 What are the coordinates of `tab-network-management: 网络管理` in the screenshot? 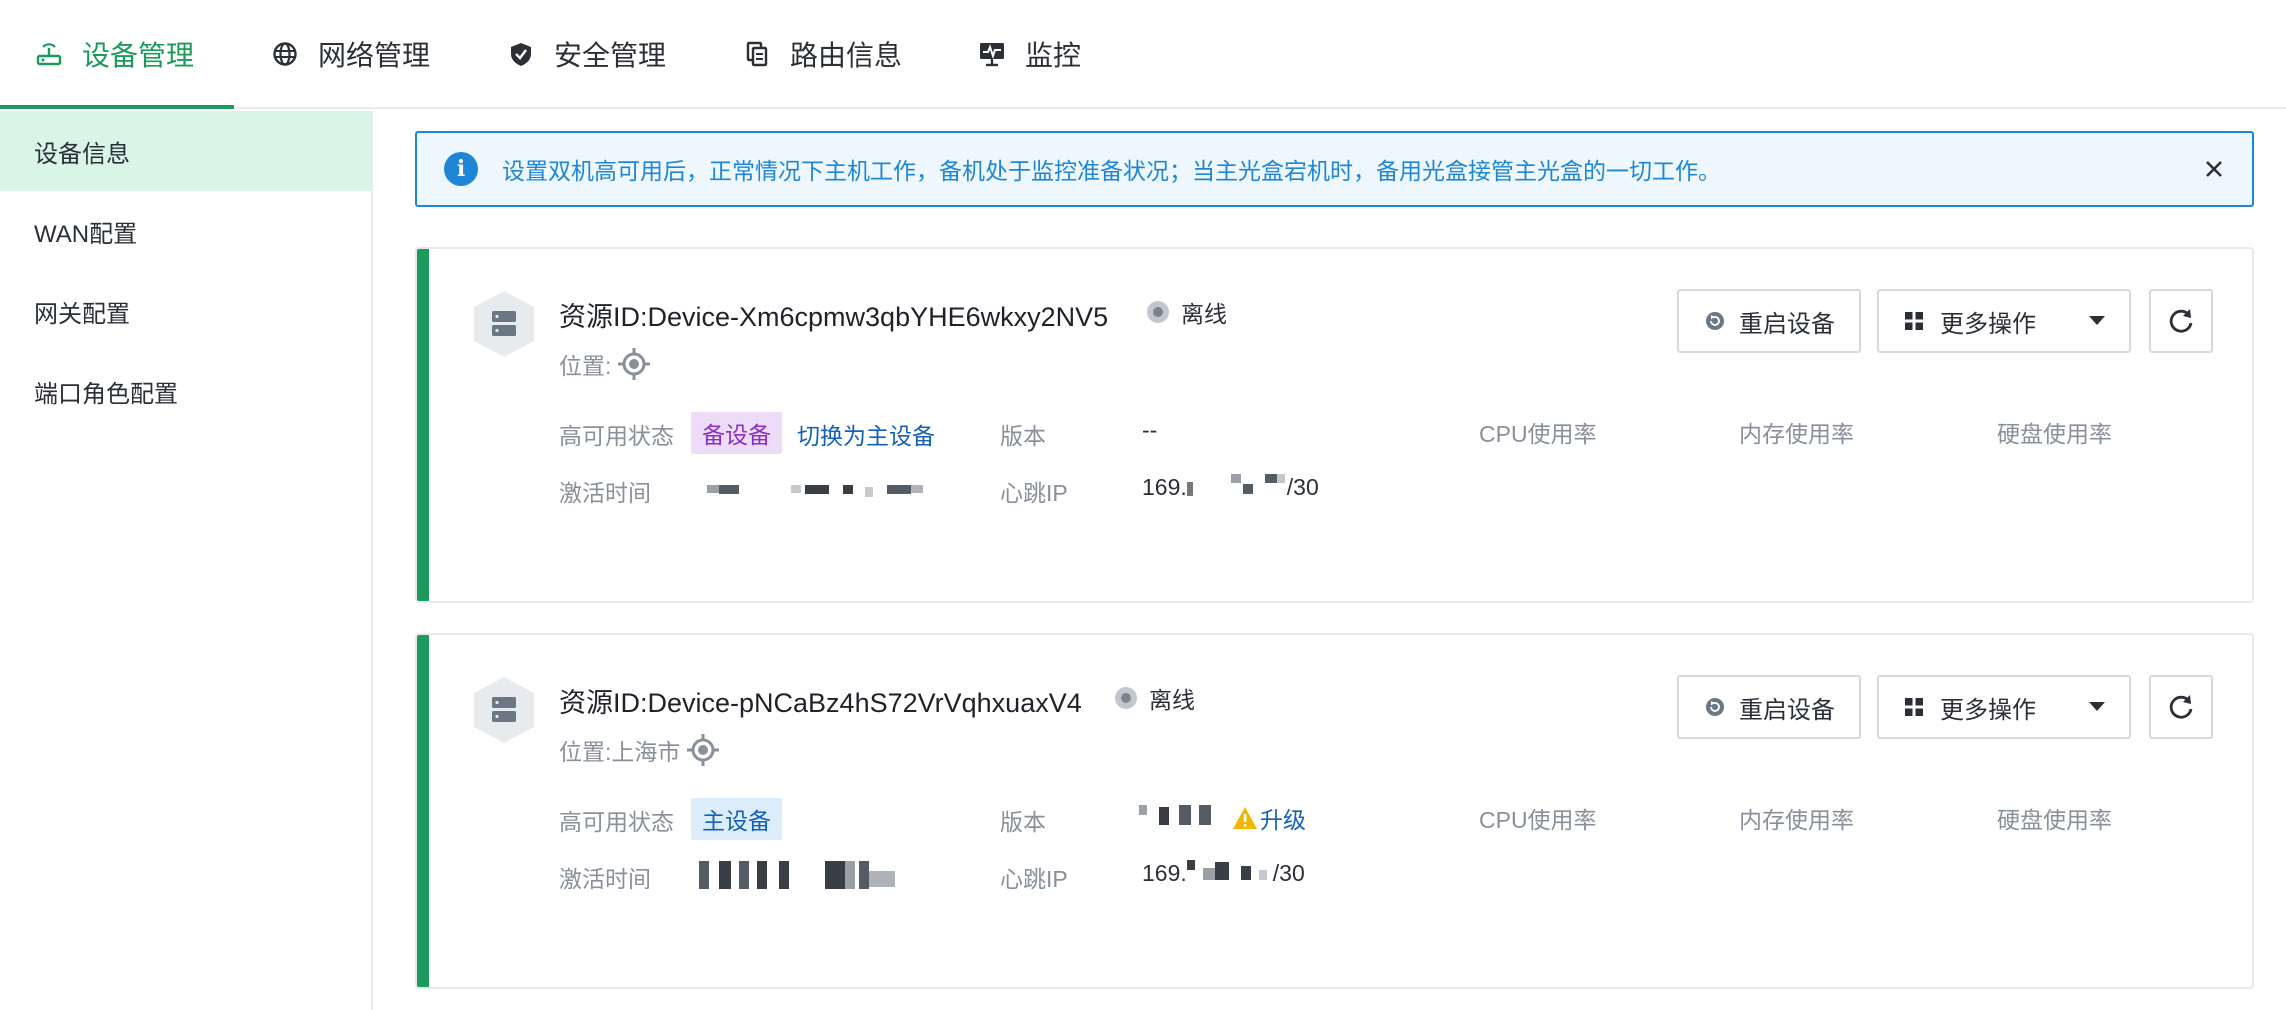 It's located at (350, 54).